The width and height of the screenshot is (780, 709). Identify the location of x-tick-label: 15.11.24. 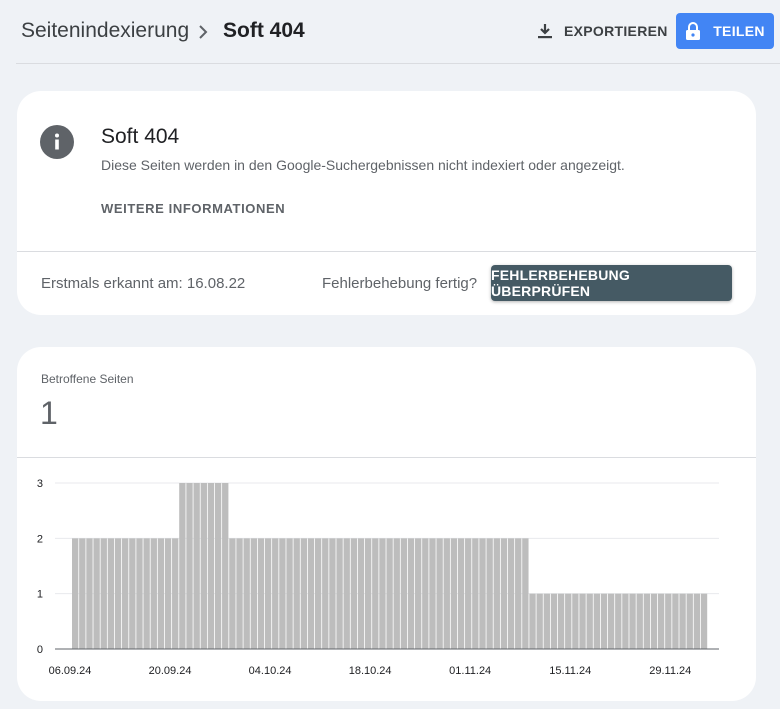
(570, 671).